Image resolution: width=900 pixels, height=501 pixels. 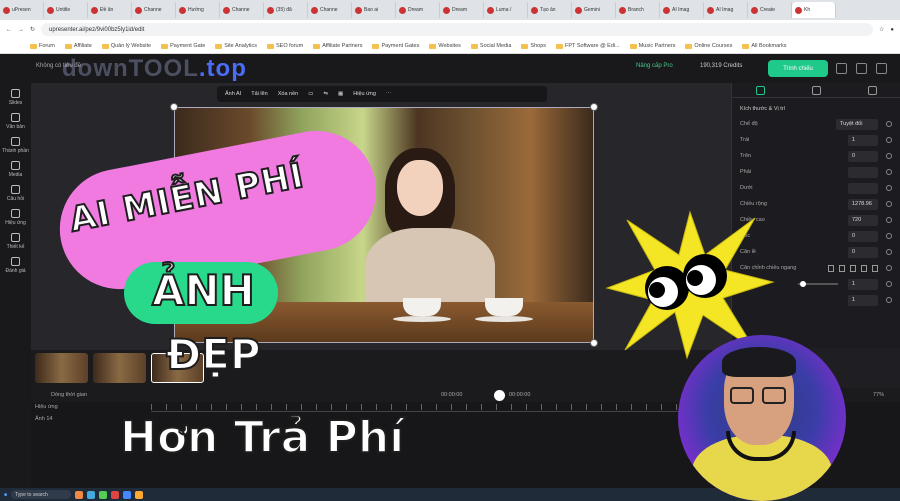 What do you see at coordinates (78, 46) in the screenshot?
I see `bookmark-item: Affiliate` at bounding box center [78, 46].